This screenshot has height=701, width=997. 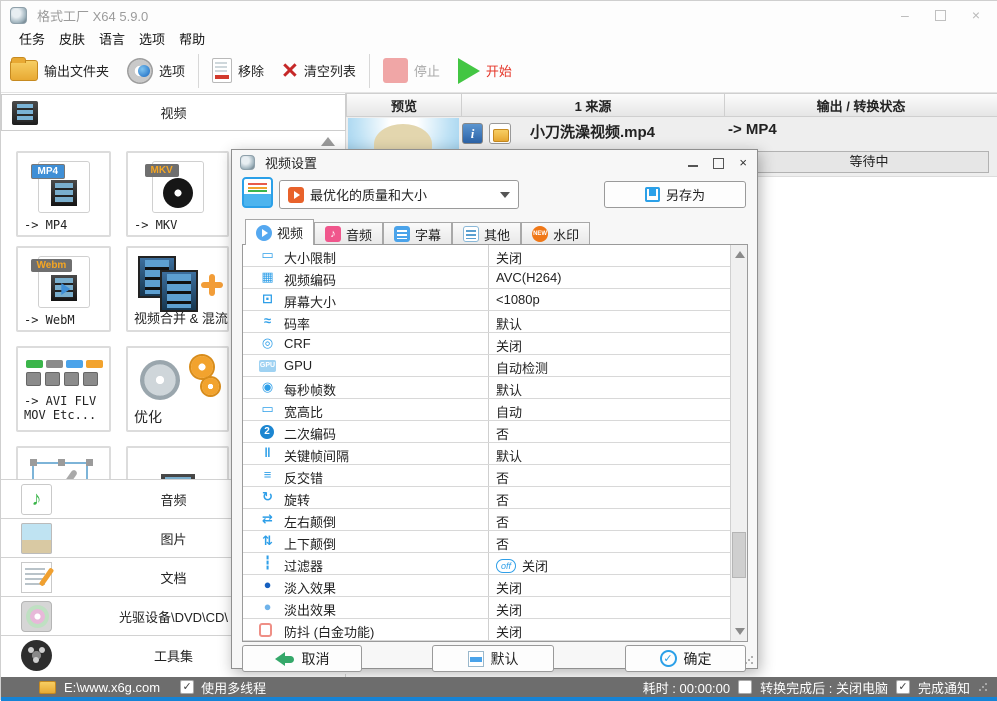 What do you see at coordinates (685, 658) in the screenshot?
I see `ok-button: ✓ 确定` at bounding box center [685, 658].